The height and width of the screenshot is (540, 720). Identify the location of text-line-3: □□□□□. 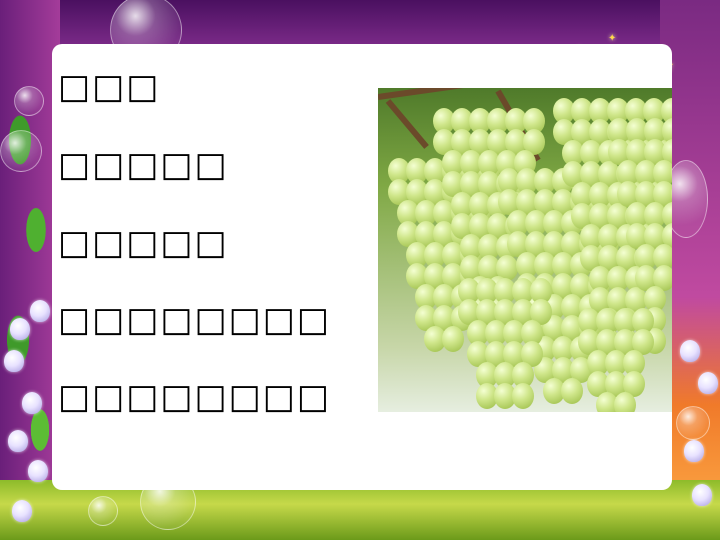
(143, 243).